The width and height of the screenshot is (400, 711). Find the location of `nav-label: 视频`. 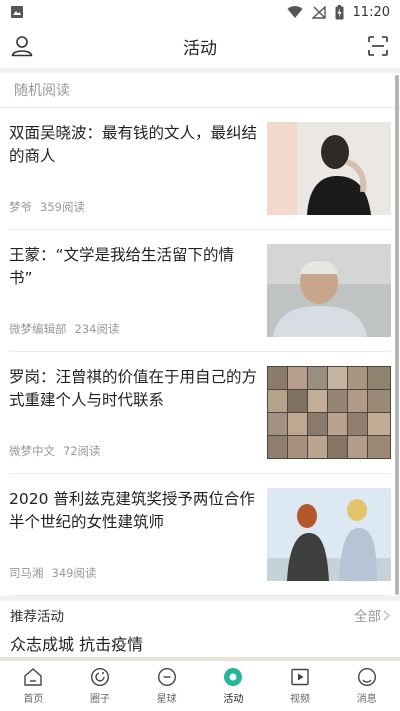

nav-label: 视频 is located at coordinates (300, 699).